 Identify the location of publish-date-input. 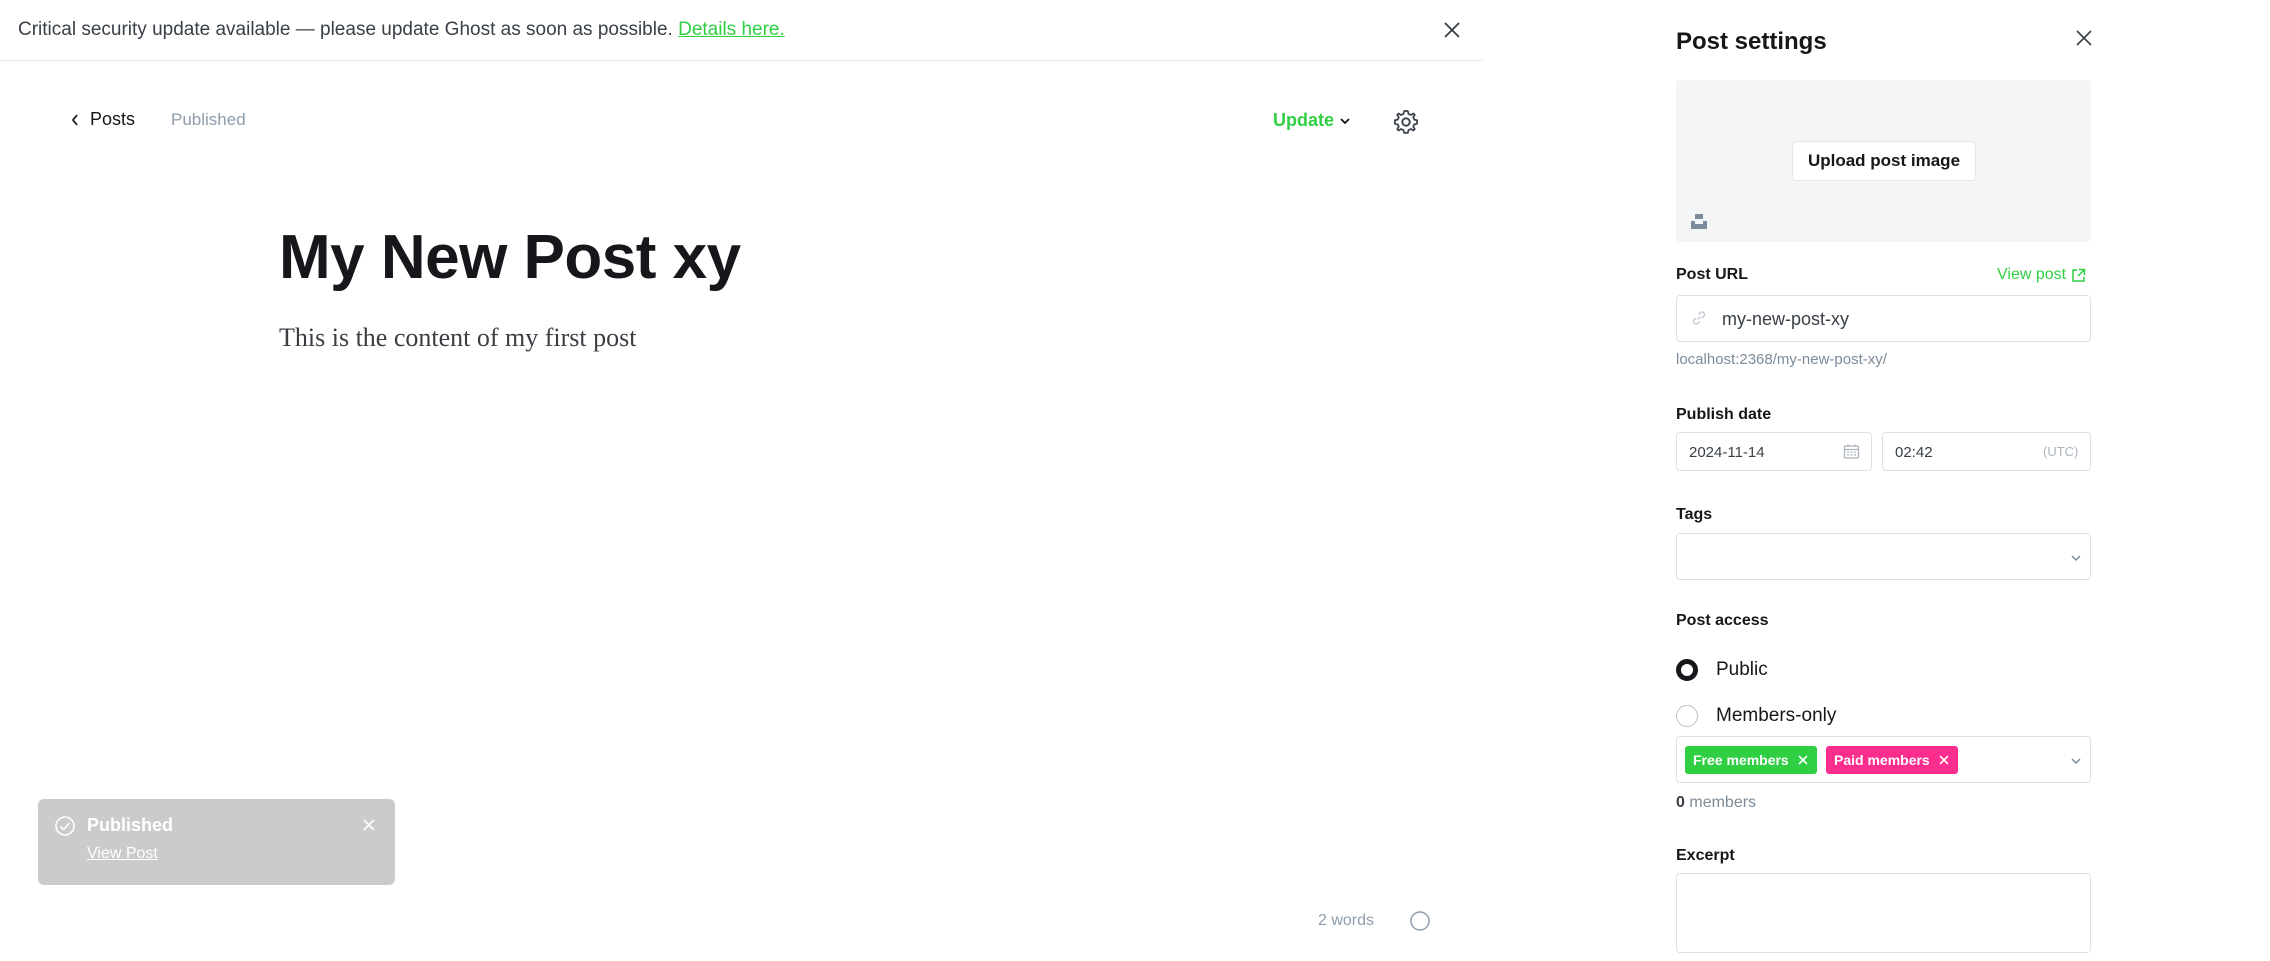
(1759, 452).